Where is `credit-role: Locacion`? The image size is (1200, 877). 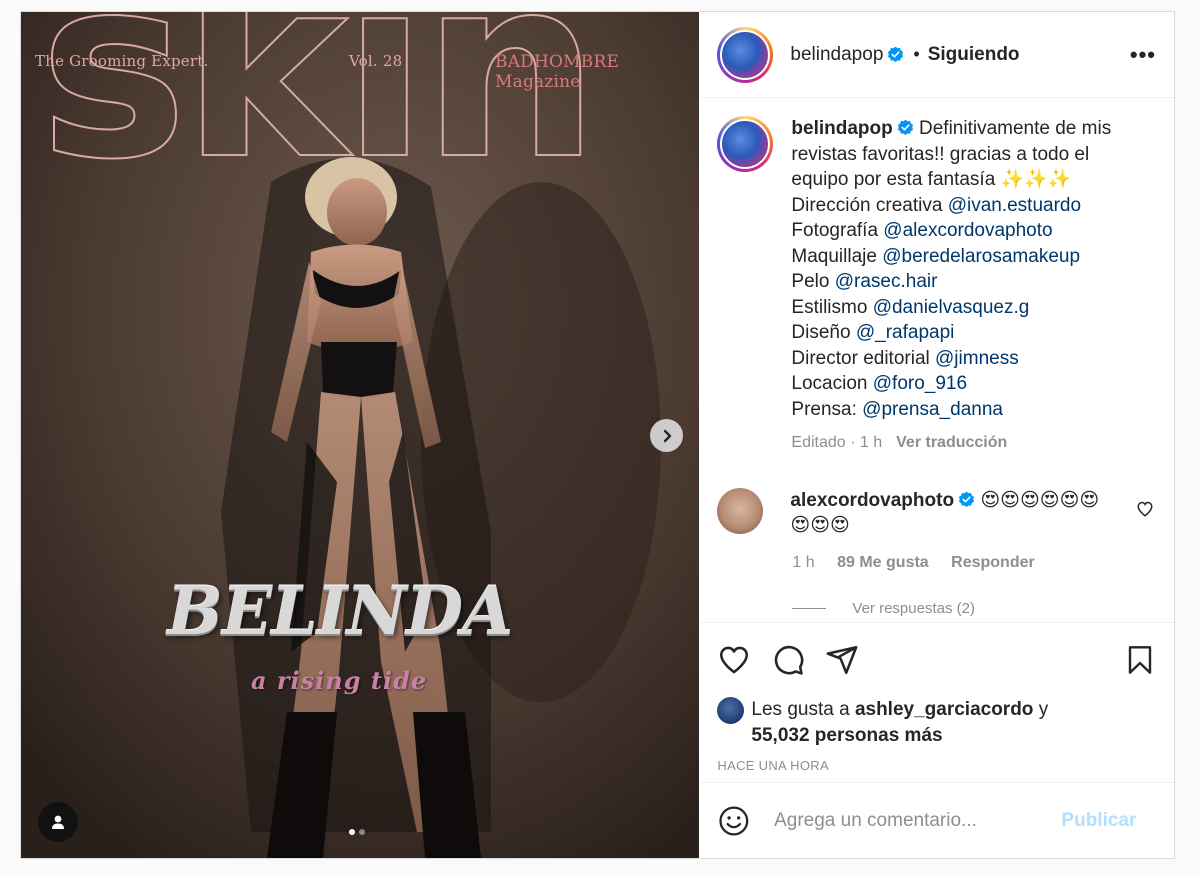
credit-role: Locacion is located at coordinates (829, 383).